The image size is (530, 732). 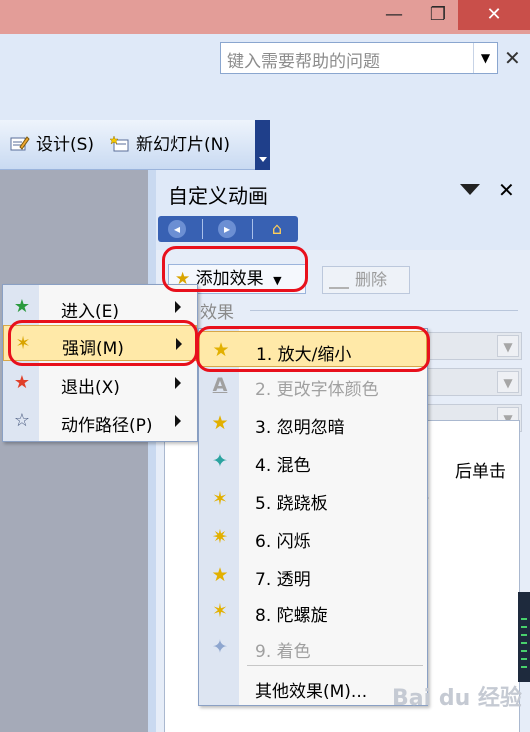 I want to click on design-label: 设计(S), so click(x=65, y=145).